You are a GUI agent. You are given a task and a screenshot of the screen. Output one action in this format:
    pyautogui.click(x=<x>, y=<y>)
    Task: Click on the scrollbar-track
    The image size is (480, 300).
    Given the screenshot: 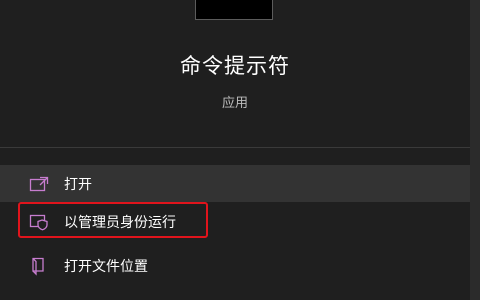 What is the action you would take?
    pyautogui.click(x=475, y=150)
    